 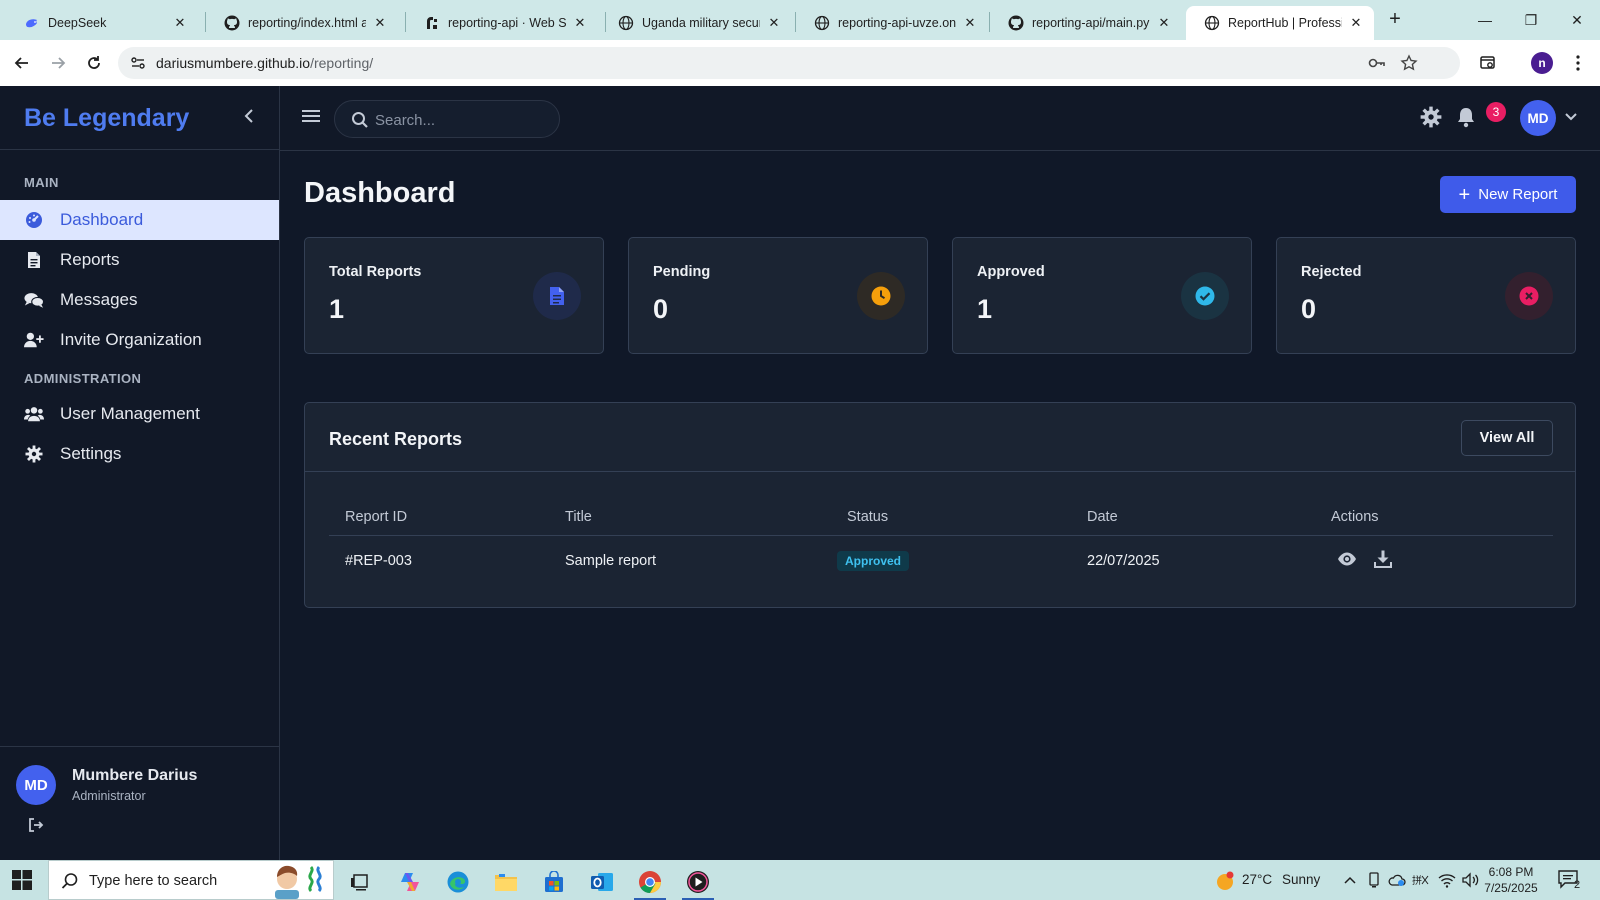 I want to click on maximize-button: ❐, so click(x=1531, y=20).